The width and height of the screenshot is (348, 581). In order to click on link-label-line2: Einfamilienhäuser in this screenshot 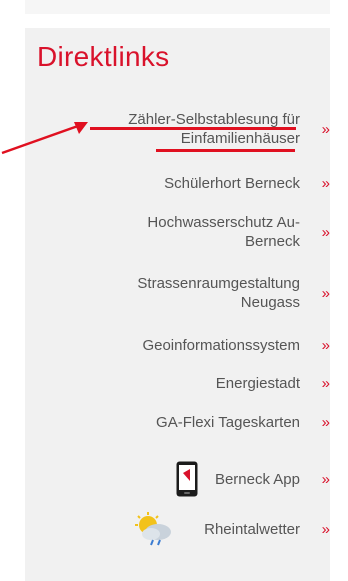, I will do `click(240, 138)`.